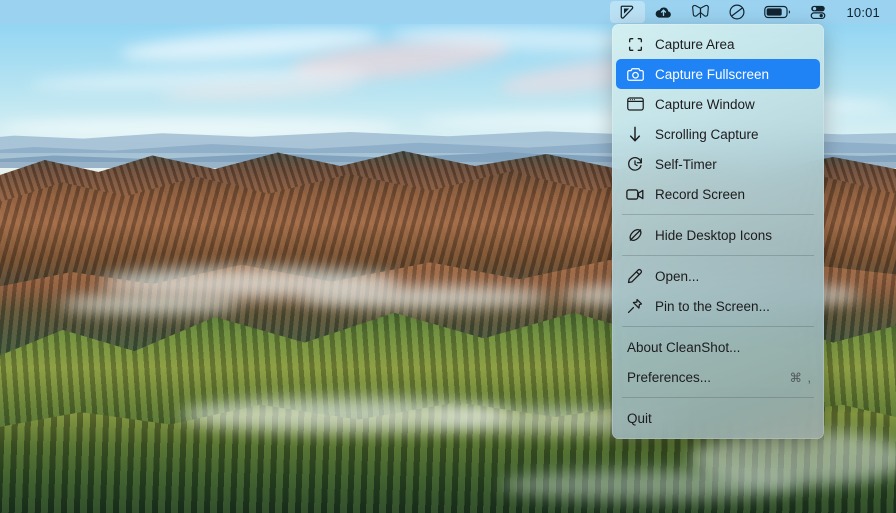 This screenshot has width=896, height=513. I want to click on control-center-icon, so click(818, 12).